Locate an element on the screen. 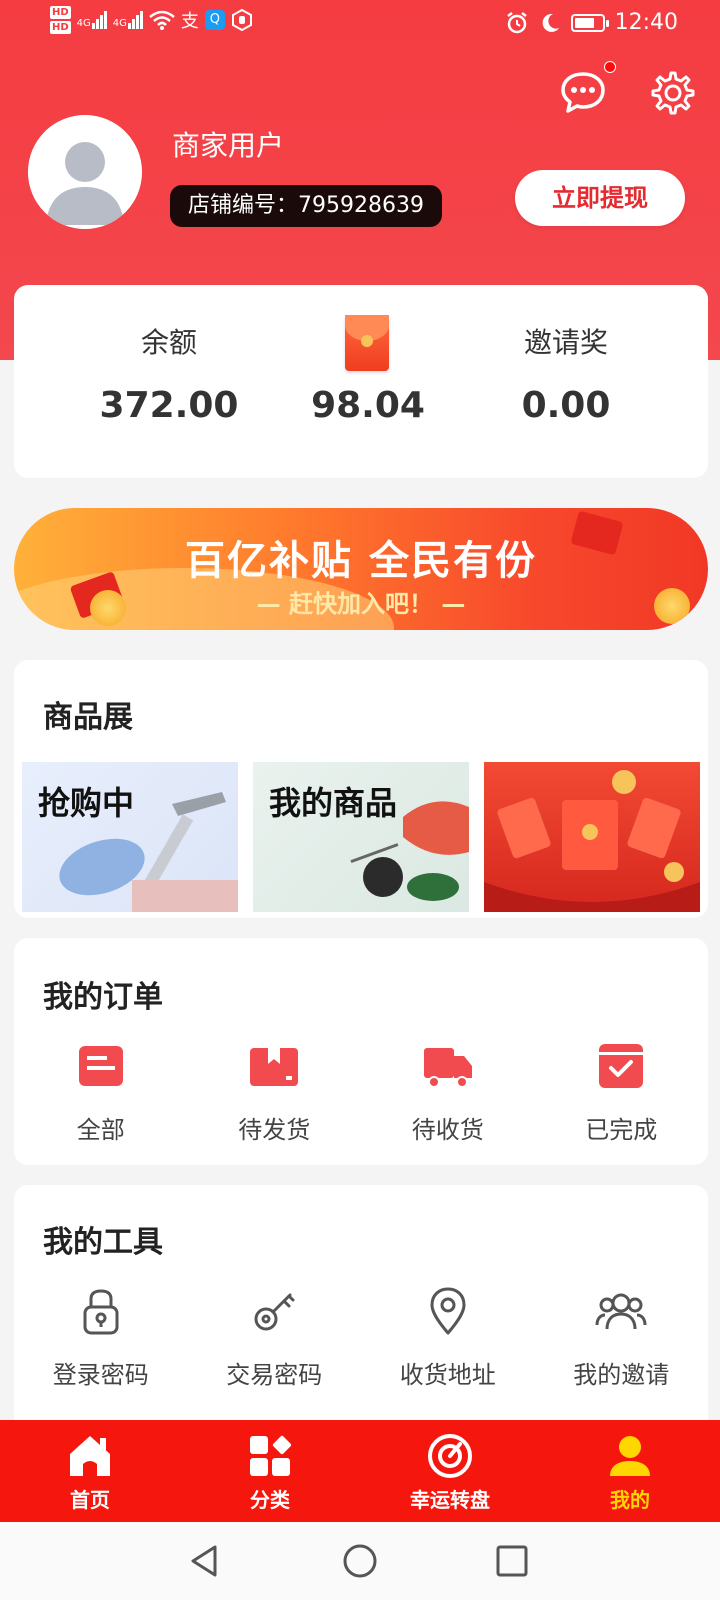 The width and height of the screenshot is (720, 1600). avatar is located at coordinates (85, 172).